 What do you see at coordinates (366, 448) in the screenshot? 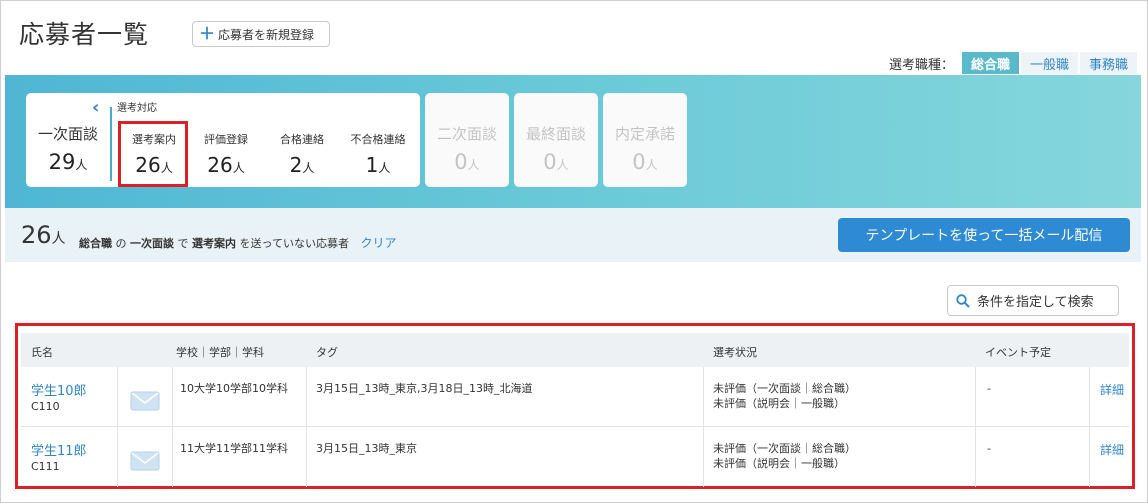
I see `applicant-tags: 3月15日_13時_東京` at bounding box center [366, 448].